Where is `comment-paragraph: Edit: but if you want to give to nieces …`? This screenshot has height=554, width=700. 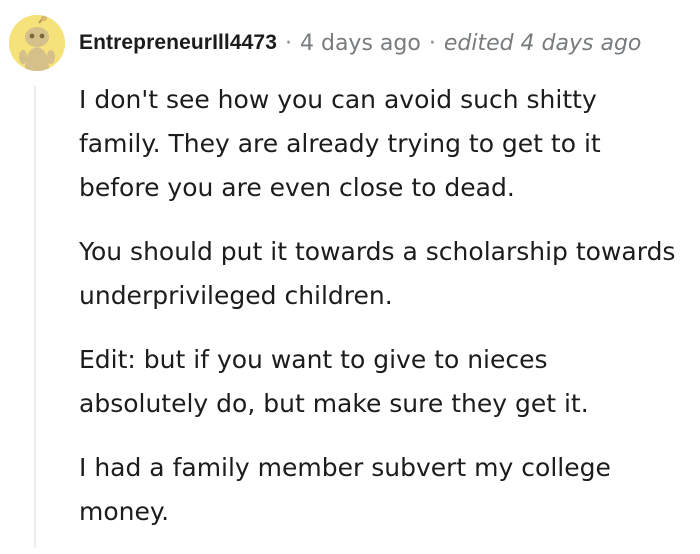 comment-paragraph: Edit: but if you want to give to nieces … is located at coordinates (334, 381).